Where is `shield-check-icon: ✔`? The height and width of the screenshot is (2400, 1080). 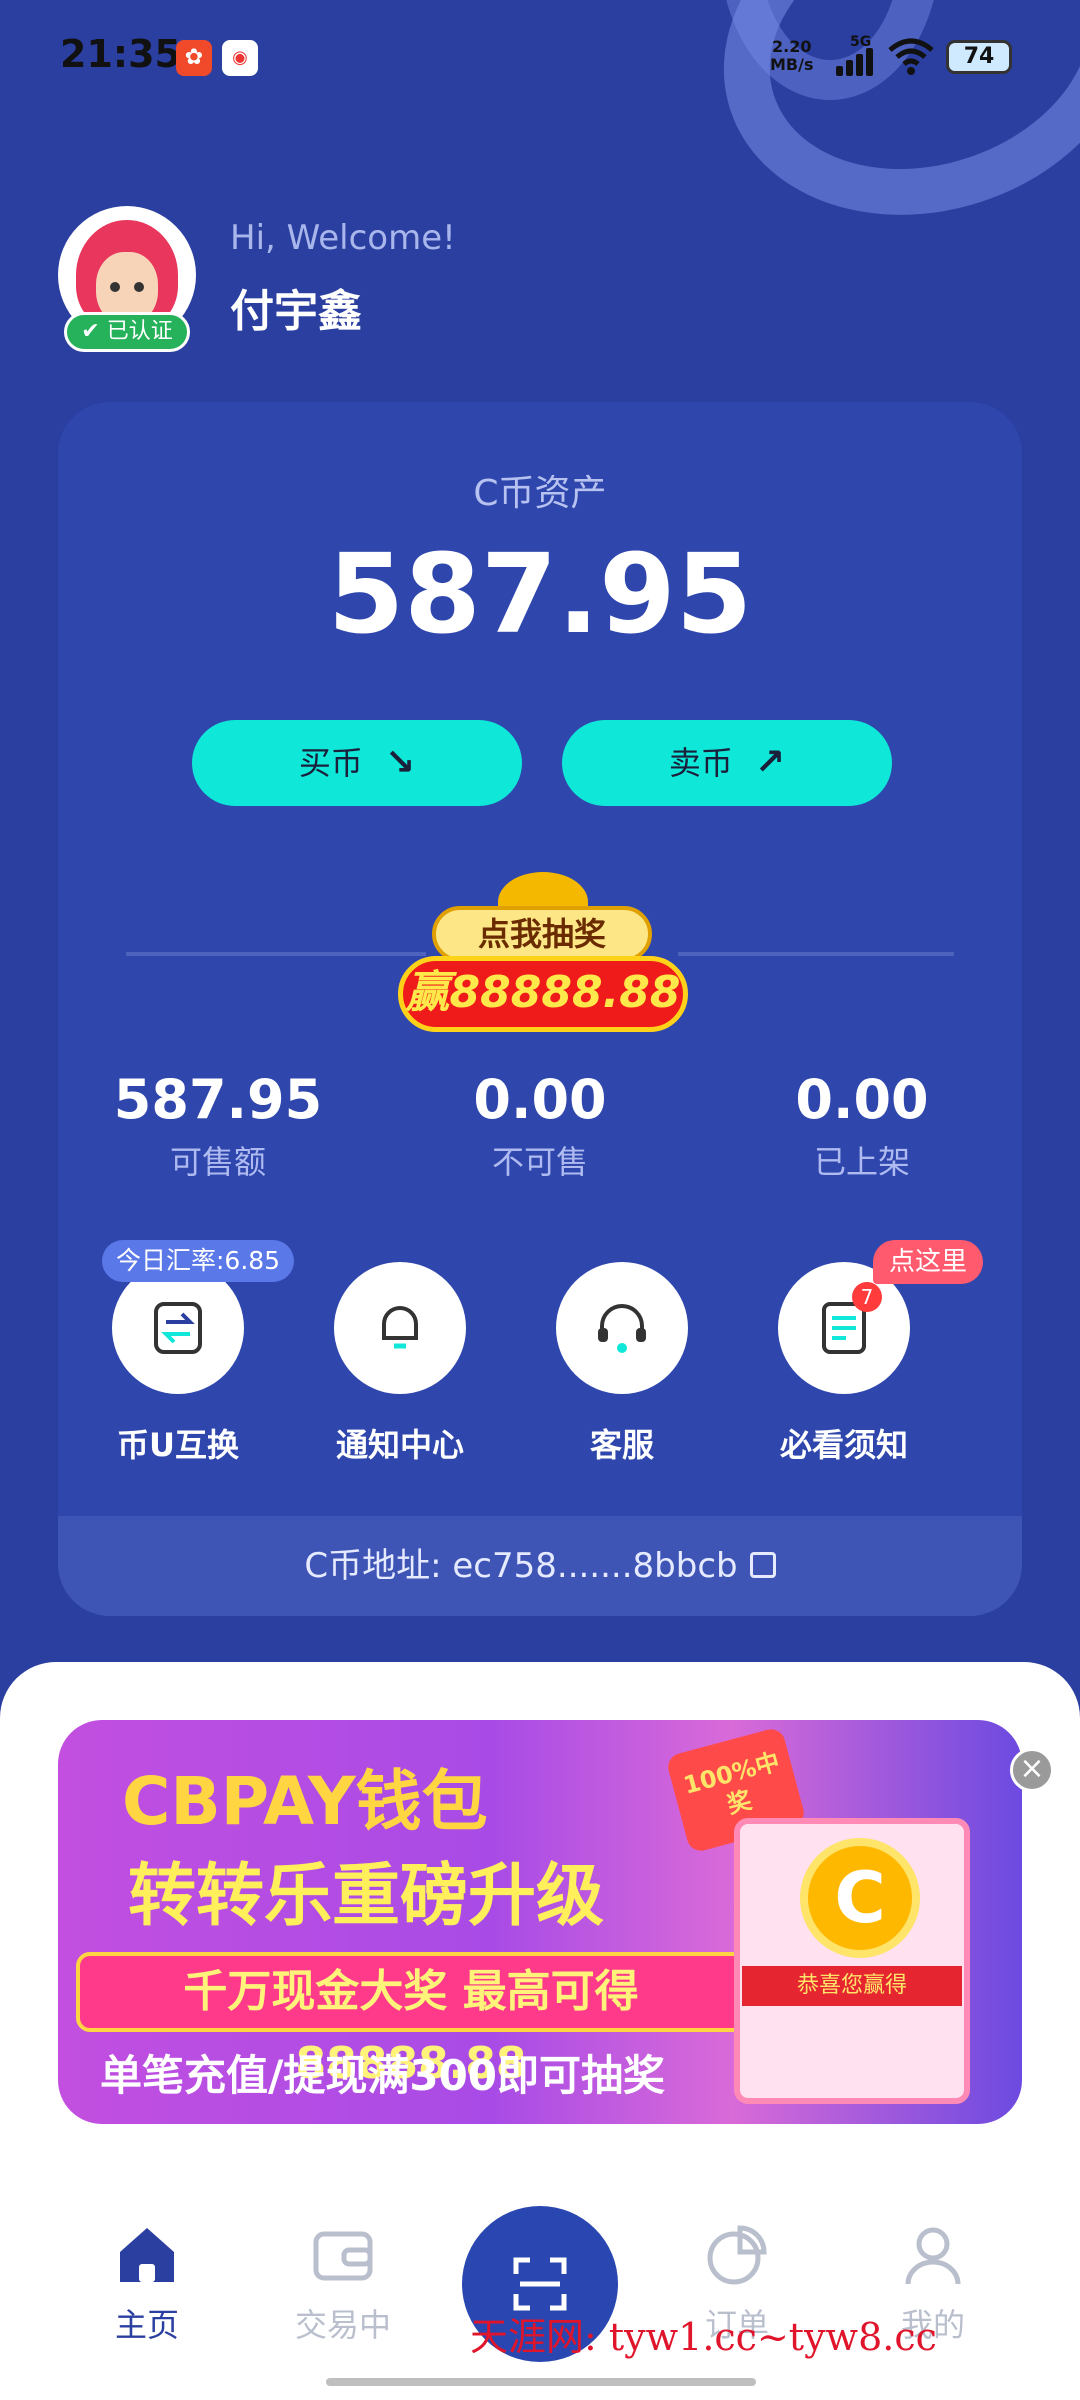
shield-check-icon: ✔ is located at coordinates (90, 331).